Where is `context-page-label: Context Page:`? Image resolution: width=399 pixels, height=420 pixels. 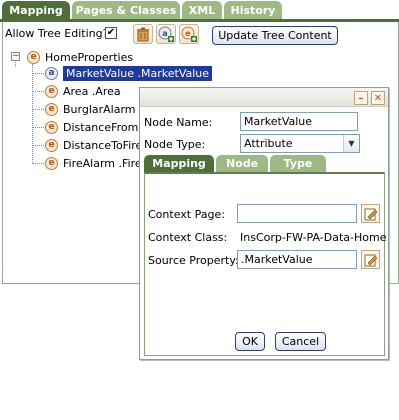 context-page-label: Context Page: is located at coordinates (186, 214).